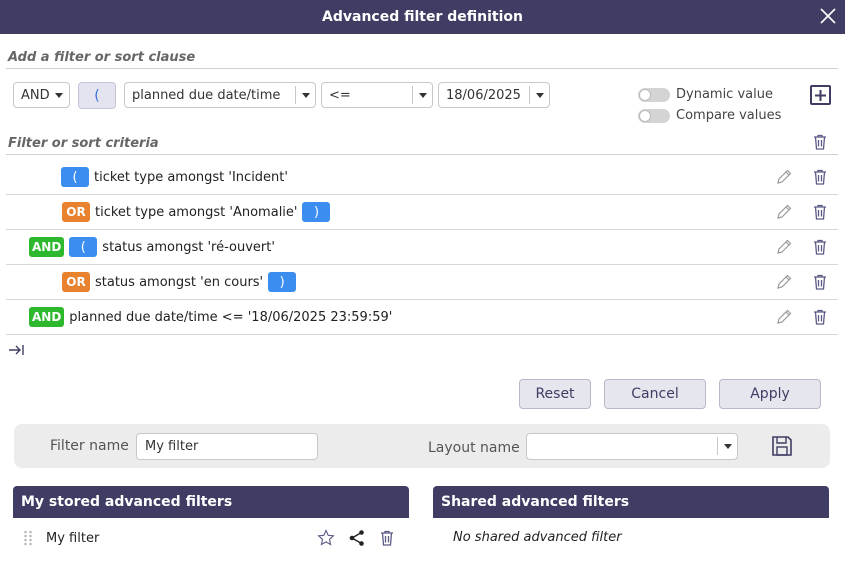 This screenshot has height=574, width=845. What do you see at coordinates (537, 537) in the screenshot?
I see `shared-filters-empty: No shared advanced filter` at bounding box center [537, 537].